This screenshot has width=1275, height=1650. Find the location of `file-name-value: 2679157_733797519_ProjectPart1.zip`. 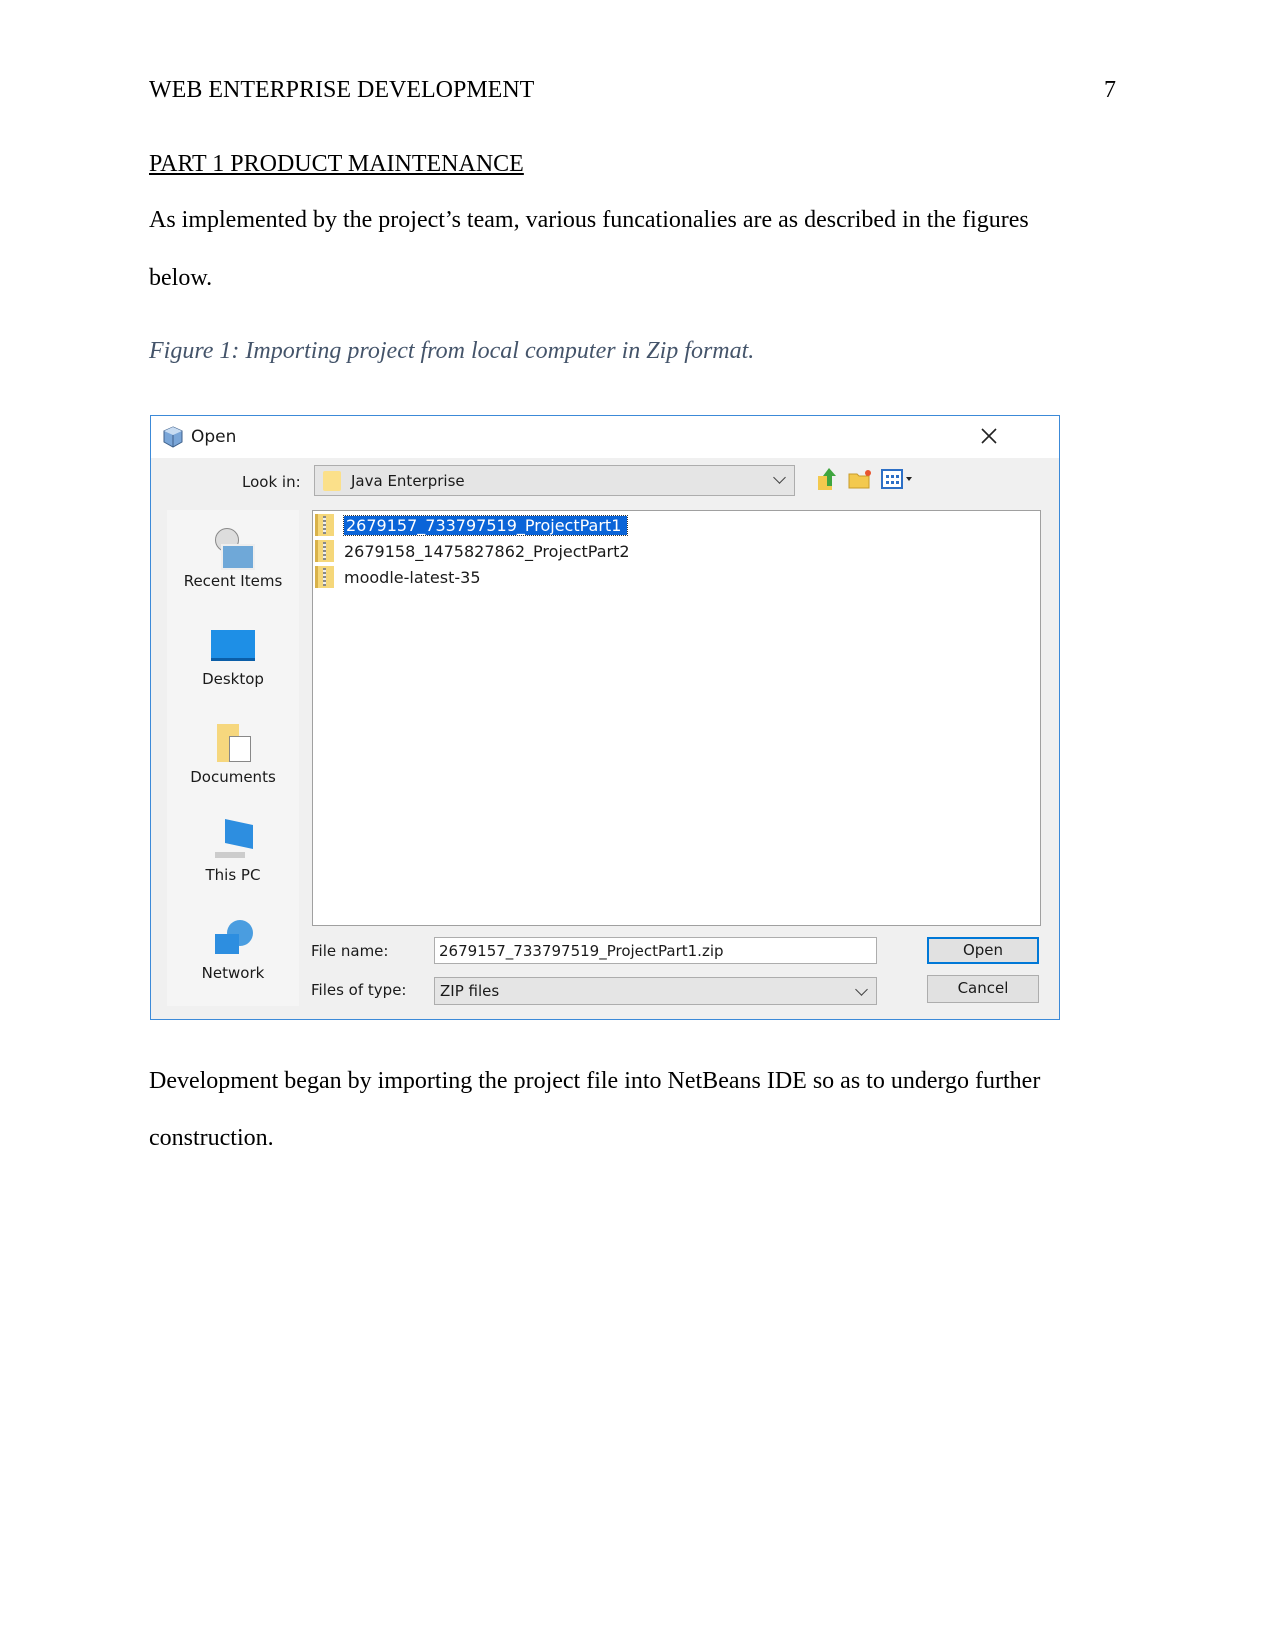

file-name-value: 2679157_733797519_ProjectPart1.zip is located at coordinates (581, 950).